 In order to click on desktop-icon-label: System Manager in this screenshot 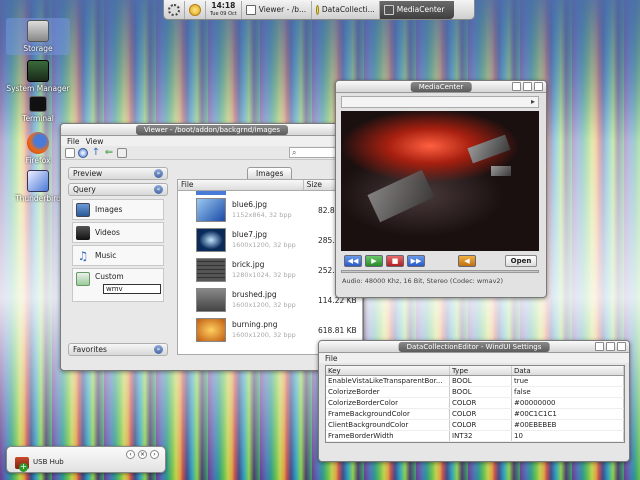, I will do `click(38, 88)`.